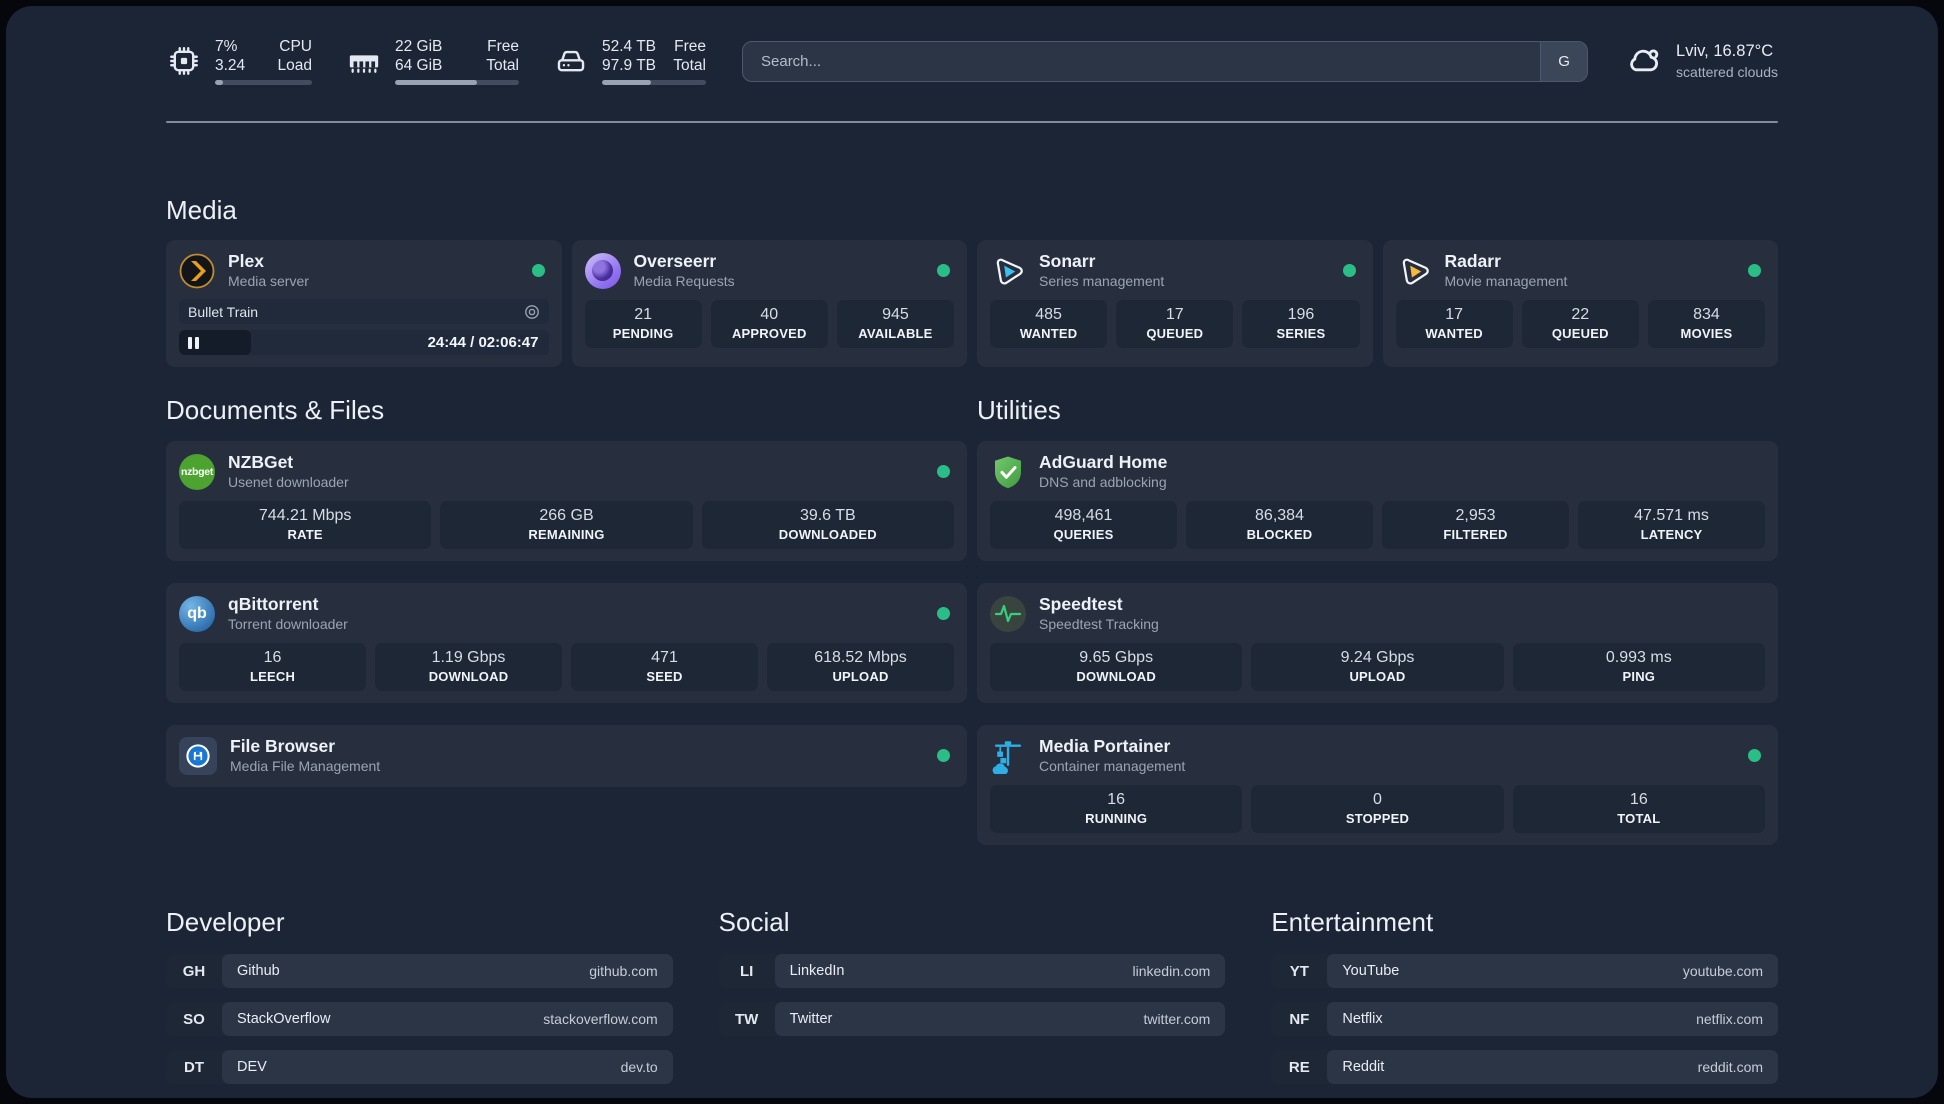 The height and width of the screenshot is (1104, 1944). Describe the element at coordinates (364, 61) in the screenshot. I see `memory-icon` at that location.